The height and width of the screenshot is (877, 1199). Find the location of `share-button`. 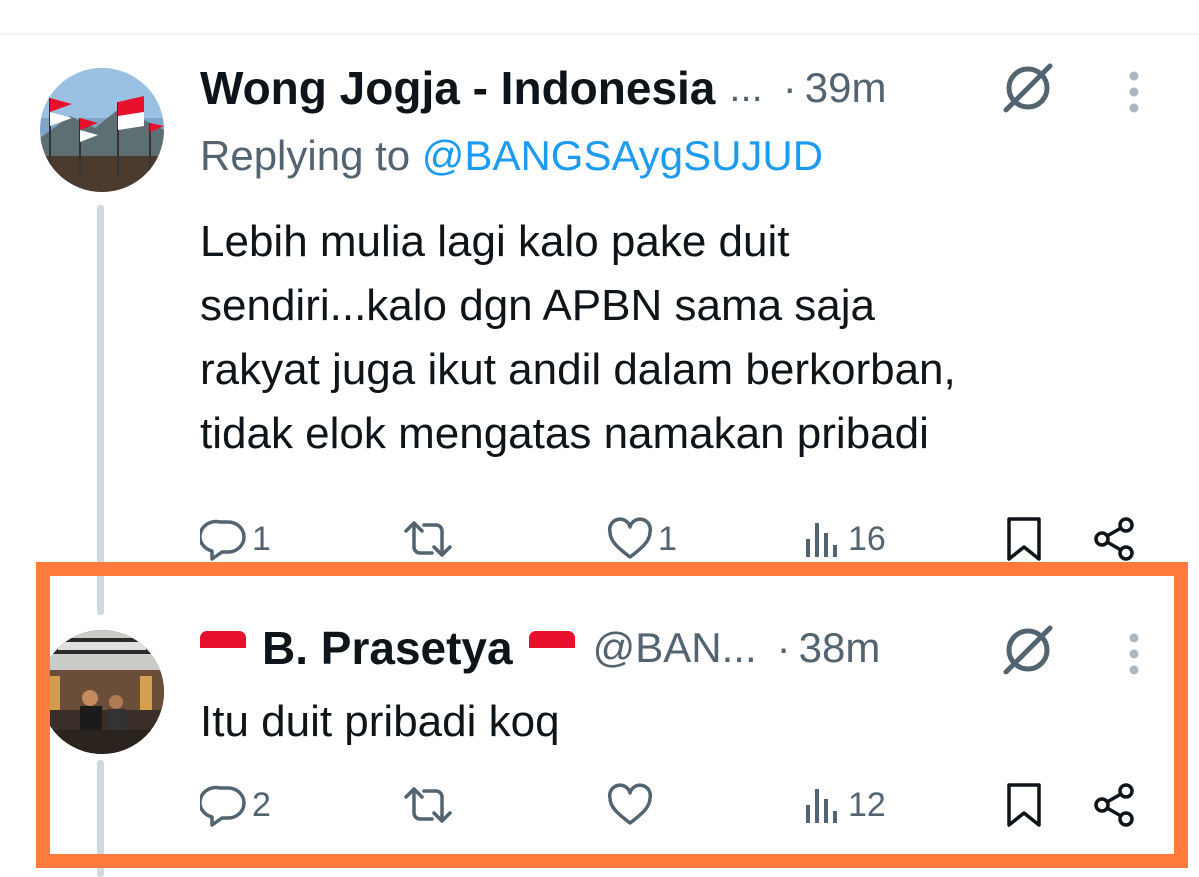

share-button is located at coordinates (1114, 539).